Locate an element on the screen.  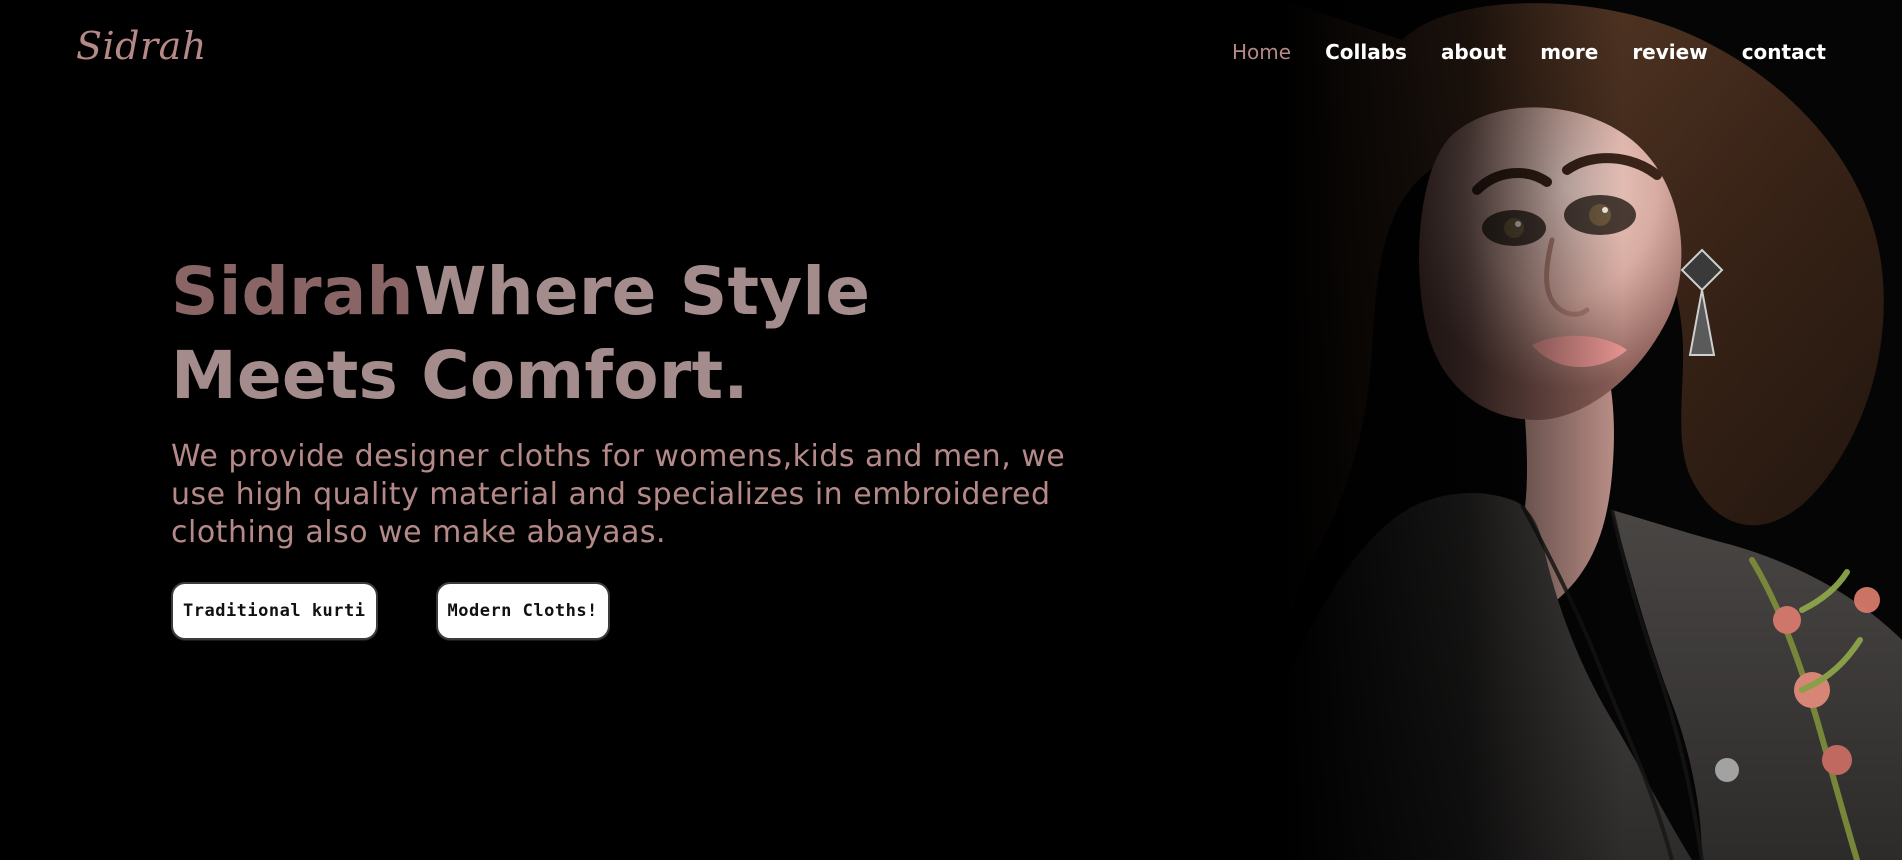
nav-contact: contact is located at coordinates (1784, 52).